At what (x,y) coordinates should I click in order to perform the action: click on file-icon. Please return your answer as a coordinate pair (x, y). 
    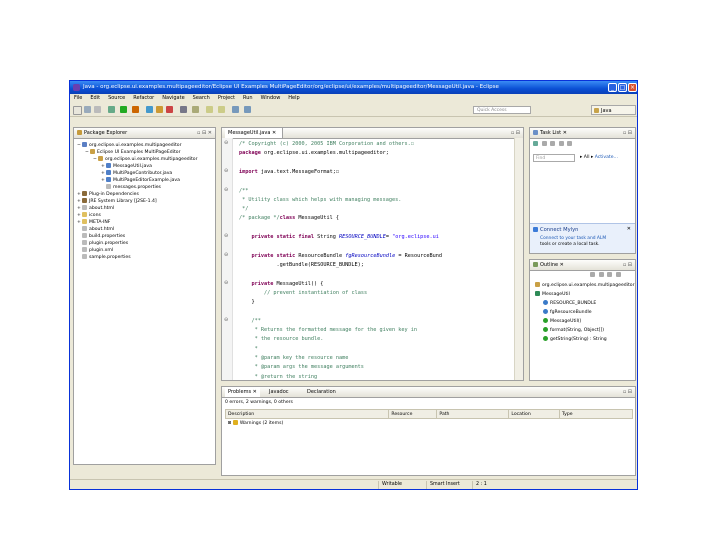
    Looking at the image, I should click on (84, 256).